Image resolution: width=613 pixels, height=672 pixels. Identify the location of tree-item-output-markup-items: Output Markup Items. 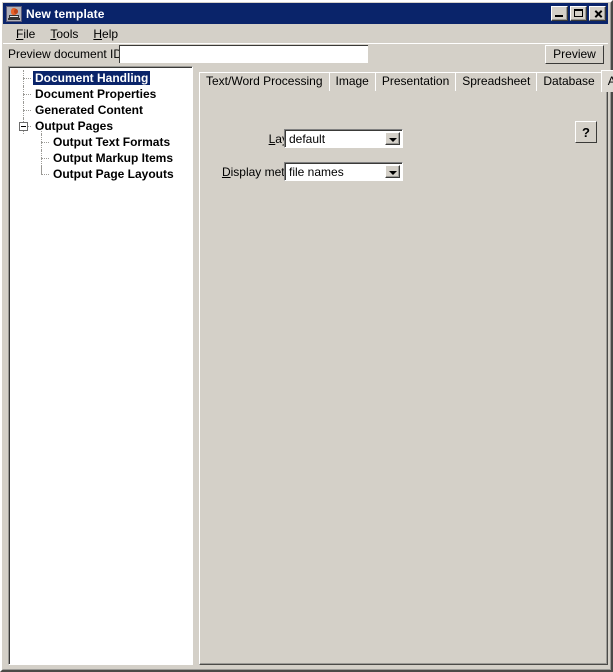
(100, 158).